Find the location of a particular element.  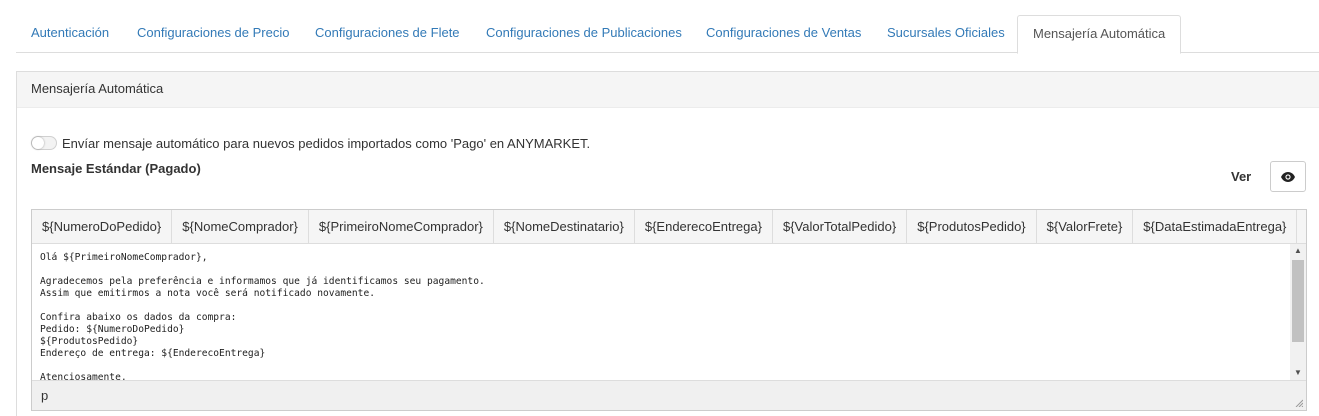

variable-primeiro-nome-comprador: ${PrimeiroNomeComprador} is located at coordinates (401, 226).